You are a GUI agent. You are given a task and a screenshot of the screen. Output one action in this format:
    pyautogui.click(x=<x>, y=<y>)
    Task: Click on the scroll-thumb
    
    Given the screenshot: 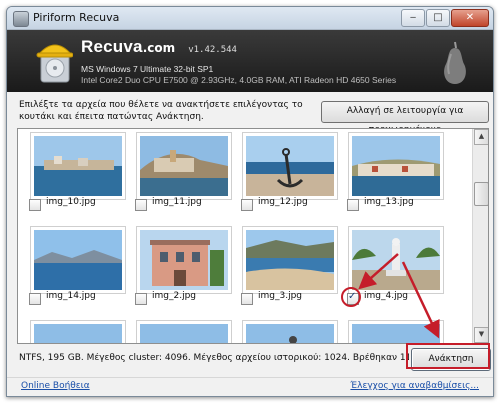 What is the action you would take?
    pyautogui.click(x=481, y=194)
    